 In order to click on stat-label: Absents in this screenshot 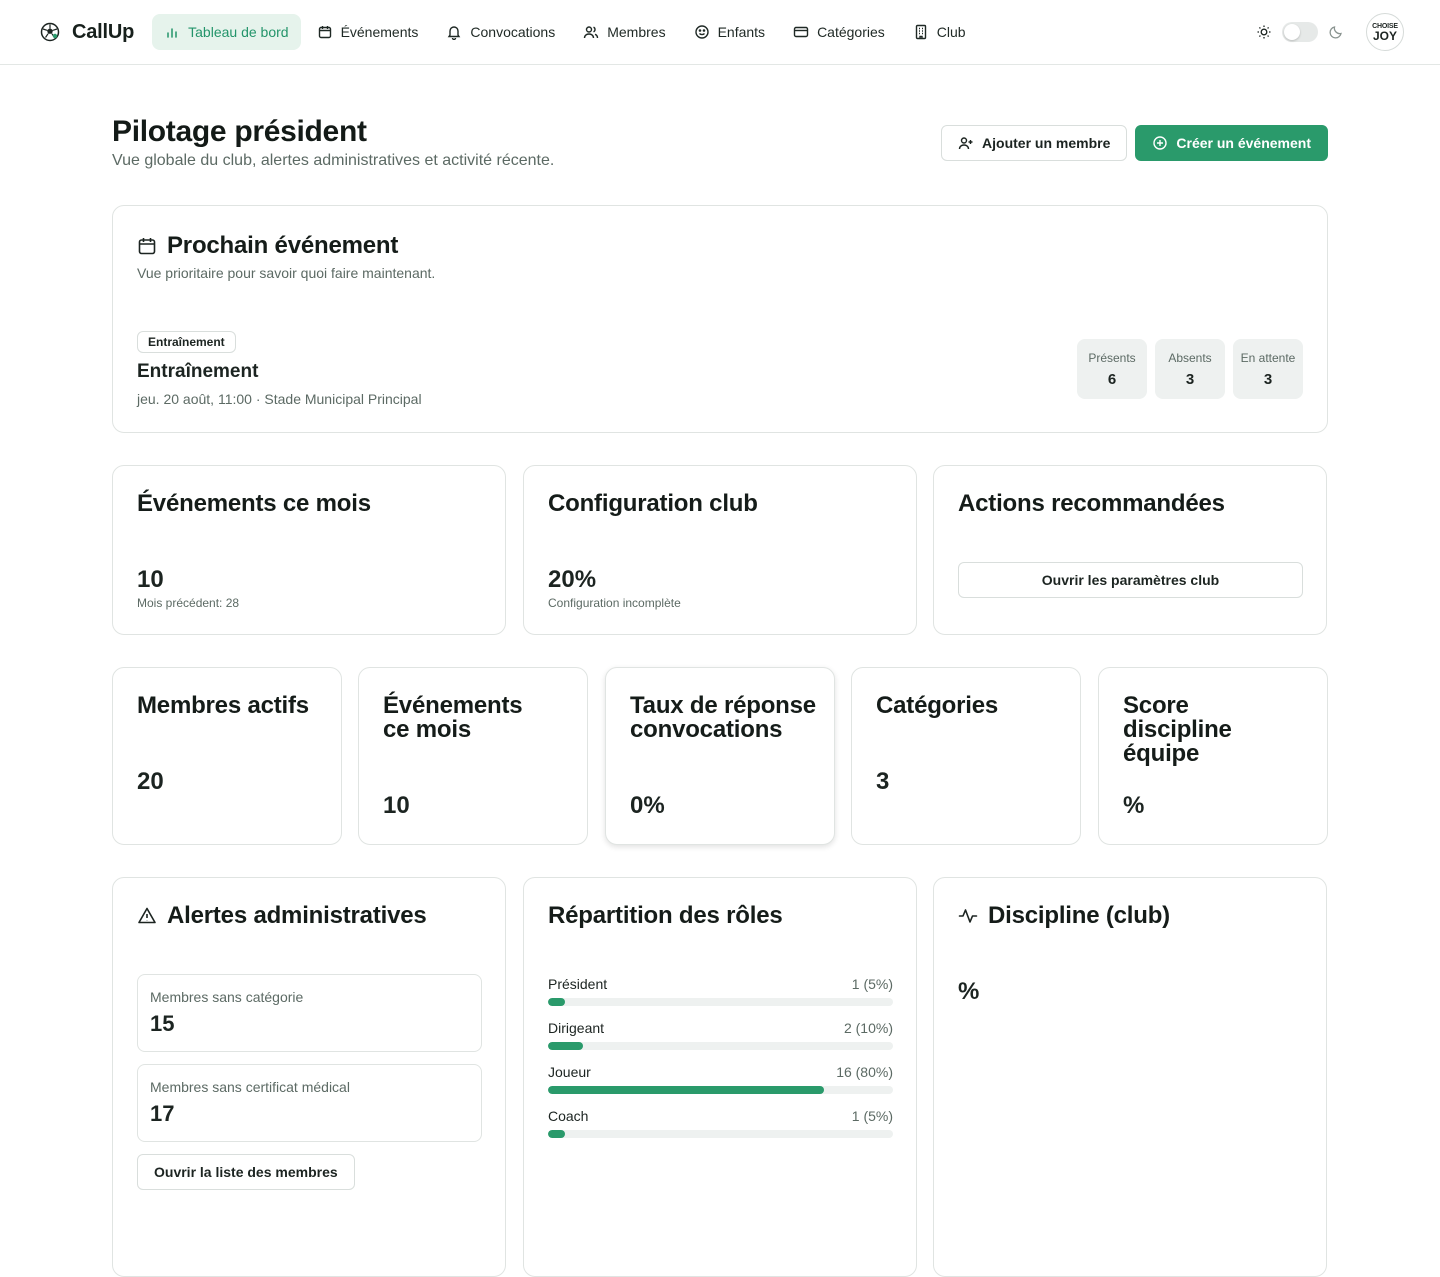, I will do `click(1190, 357)`.